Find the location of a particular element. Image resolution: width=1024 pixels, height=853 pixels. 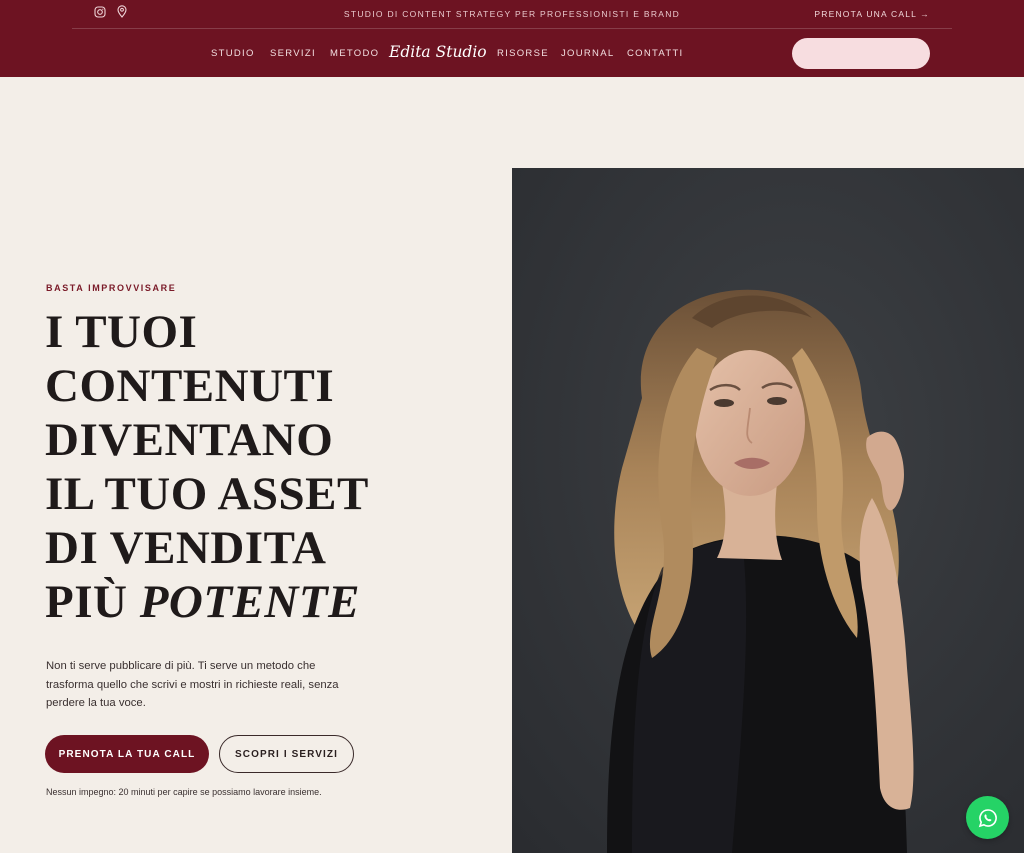

book-call-button: Prenota la tua call is located at coordinates (127, 754).